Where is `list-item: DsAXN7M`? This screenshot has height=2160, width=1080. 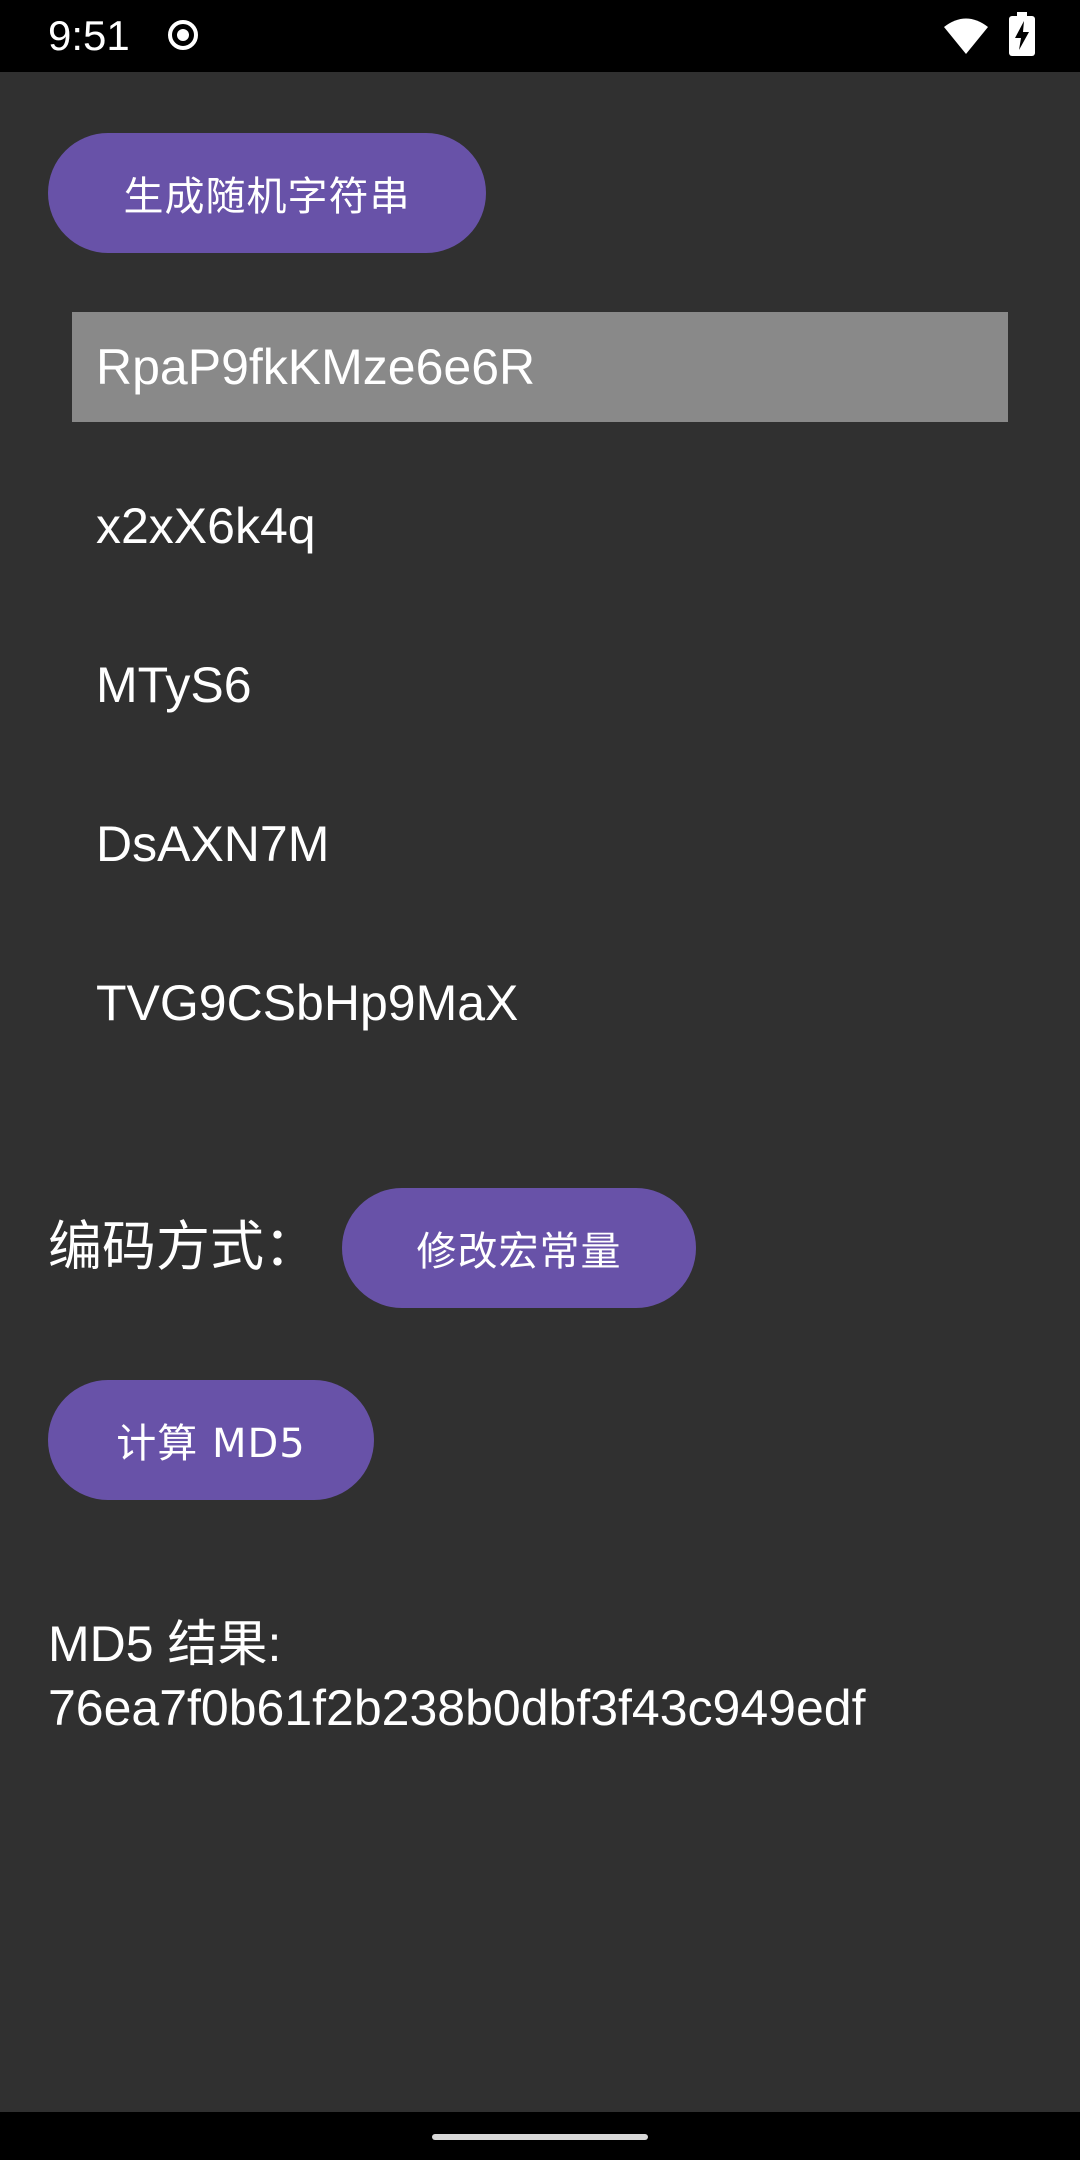
list-item: DsAXN7M is located at coordinates (540, 844).